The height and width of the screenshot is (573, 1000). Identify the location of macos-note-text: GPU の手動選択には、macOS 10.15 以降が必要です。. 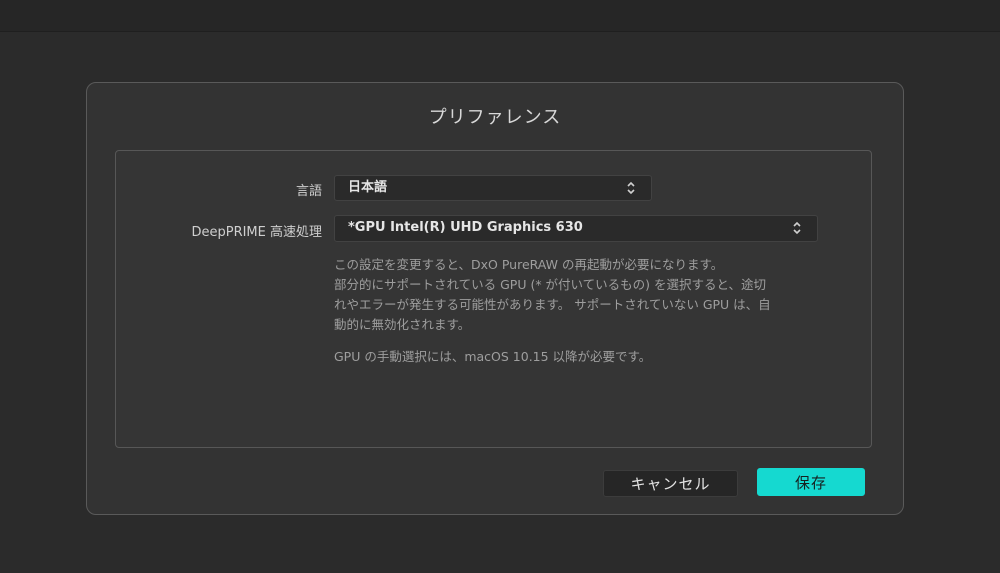
(584, 357).